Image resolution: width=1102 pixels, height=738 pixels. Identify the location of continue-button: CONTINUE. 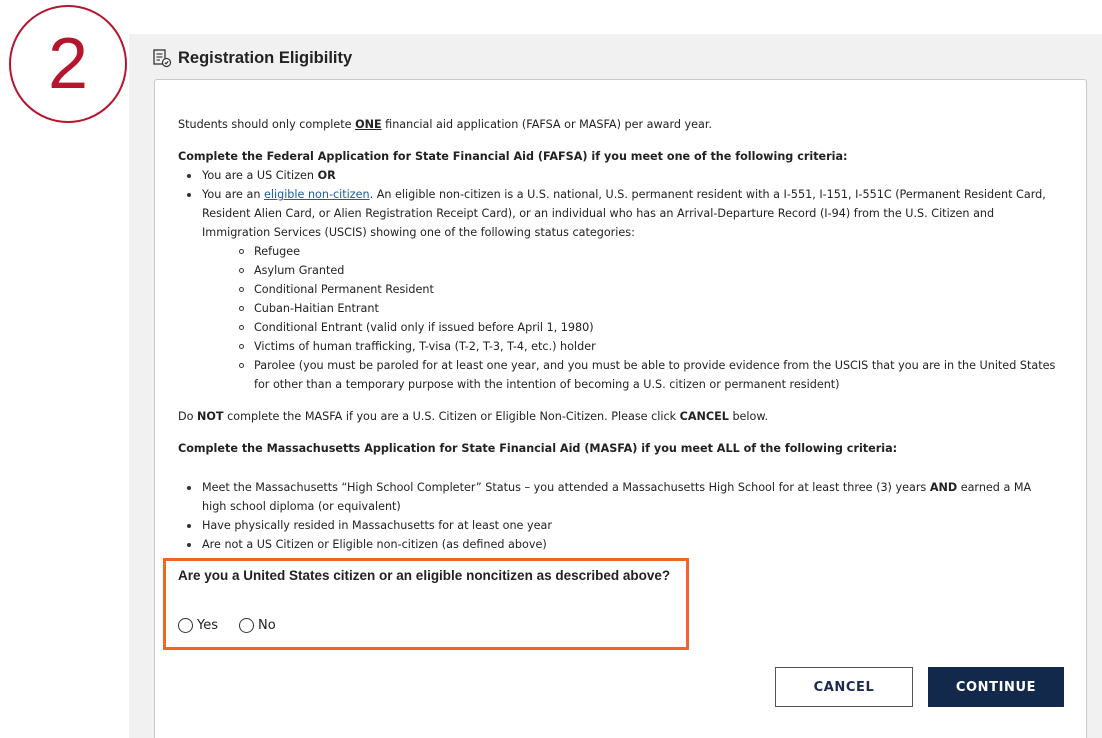
(996, 687).